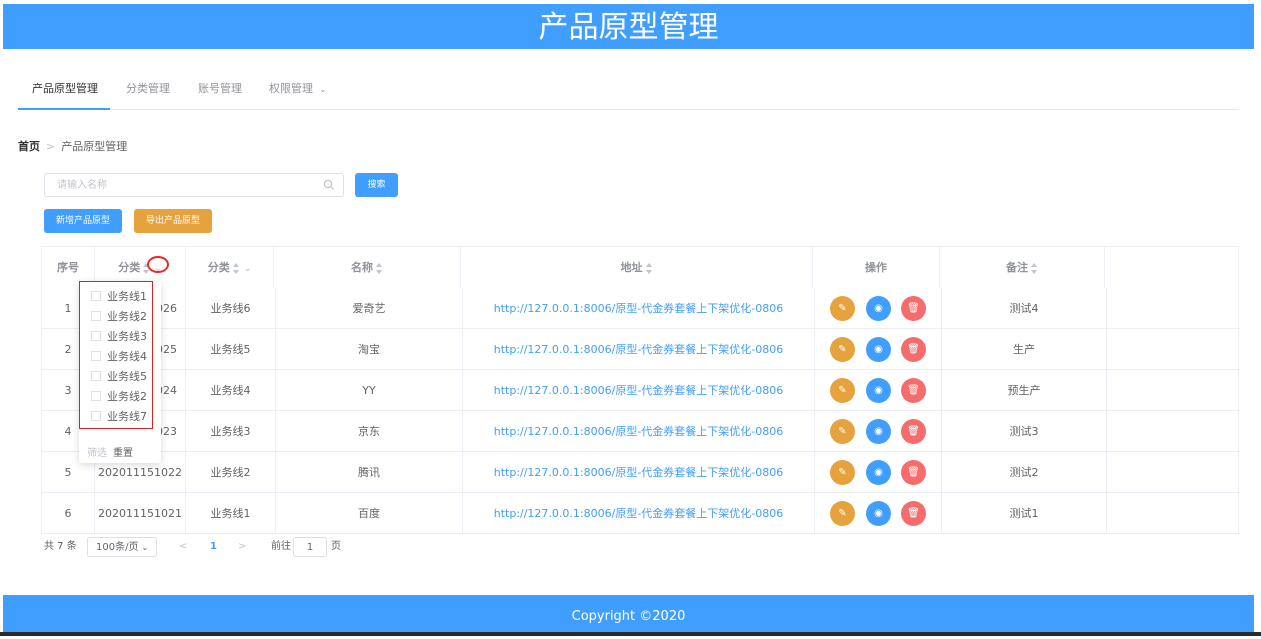 This screenshot has width=1261, height=639. I want to click on highlight-circle-annotation, so click(158, 264).